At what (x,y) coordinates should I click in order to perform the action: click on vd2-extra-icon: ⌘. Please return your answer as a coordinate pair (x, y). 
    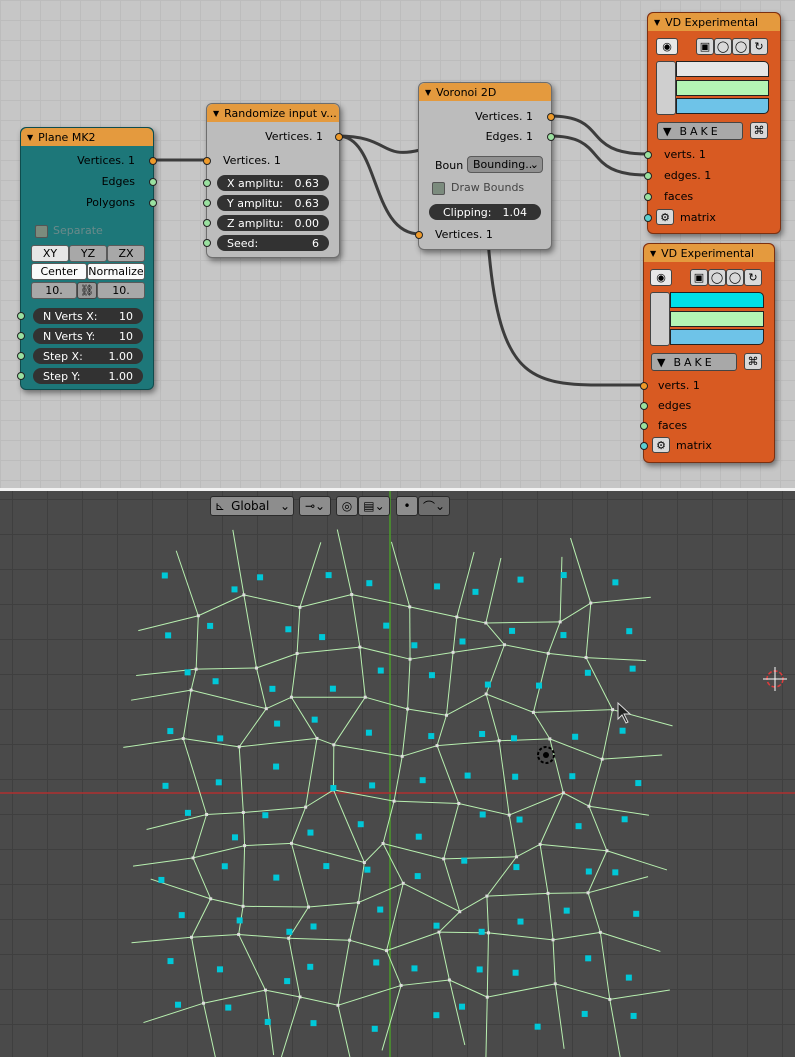
    Looking at the image, I should click on (753, 361).